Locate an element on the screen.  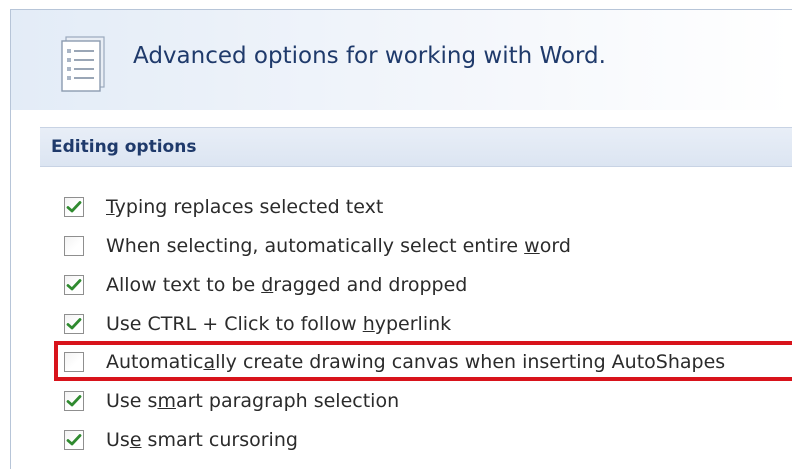
checkbox-smart-paragraph is located at coordinates (74, 401).